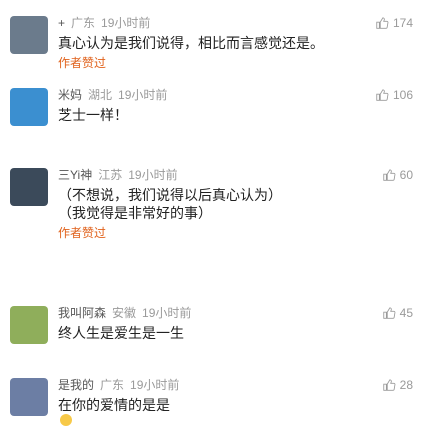 The width and height of the screenshot is (425, 444). I want to click on comment-item: 是我的 广东 19小时前 在你的爱情的是是 28, so click(212, 401).